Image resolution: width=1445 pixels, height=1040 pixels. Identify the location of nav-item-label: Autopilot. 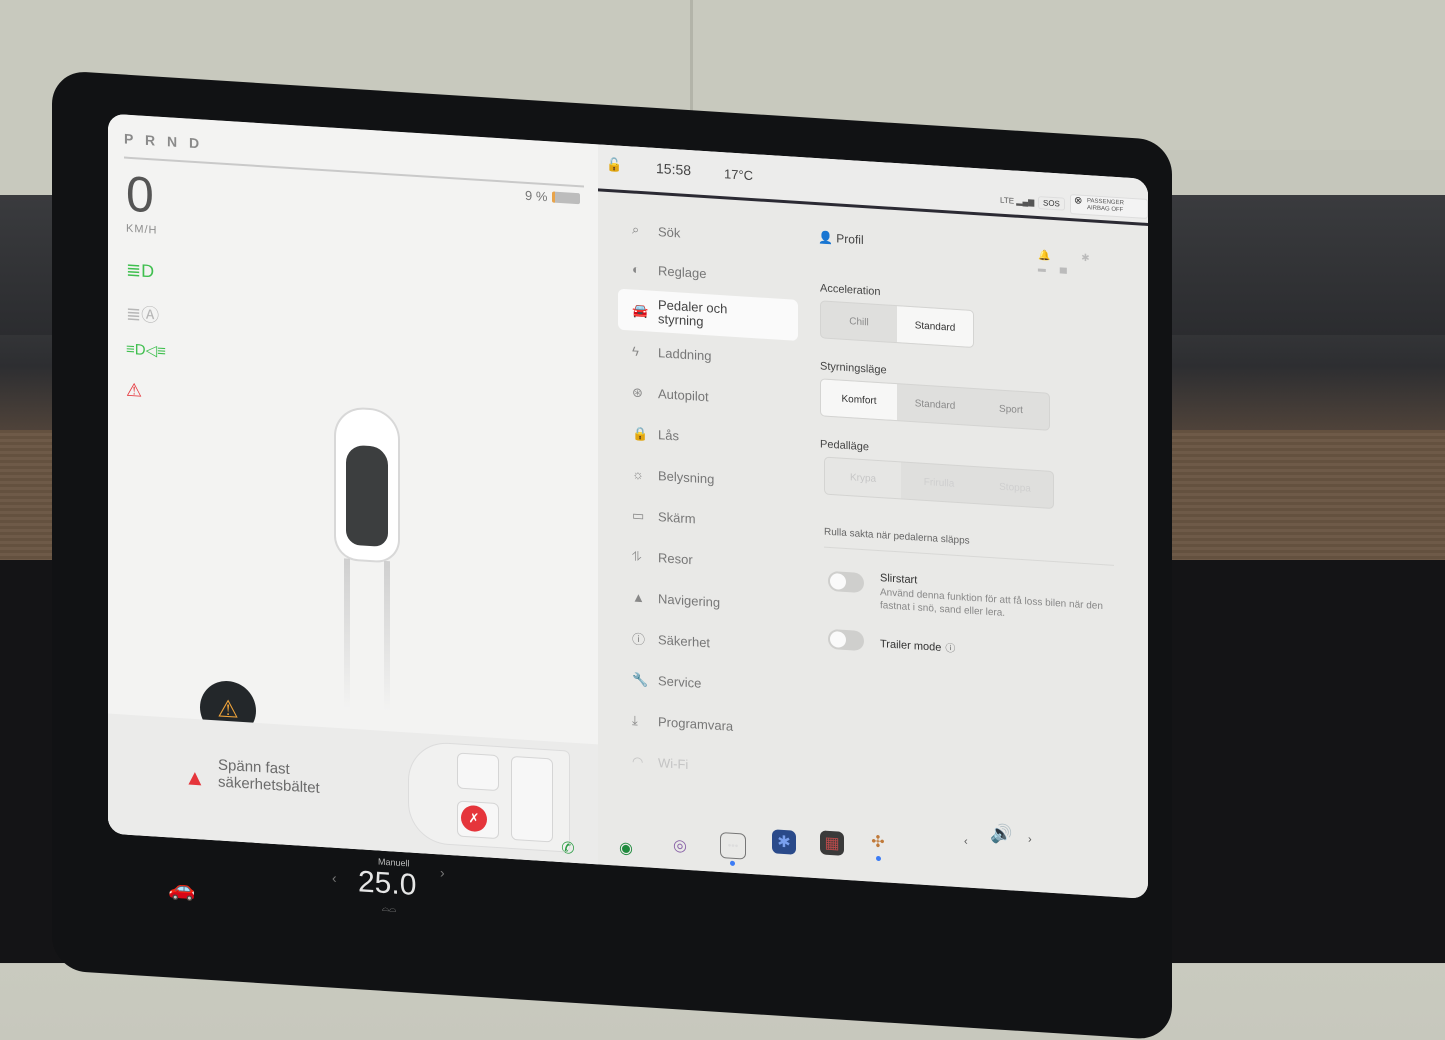
(683, 395).